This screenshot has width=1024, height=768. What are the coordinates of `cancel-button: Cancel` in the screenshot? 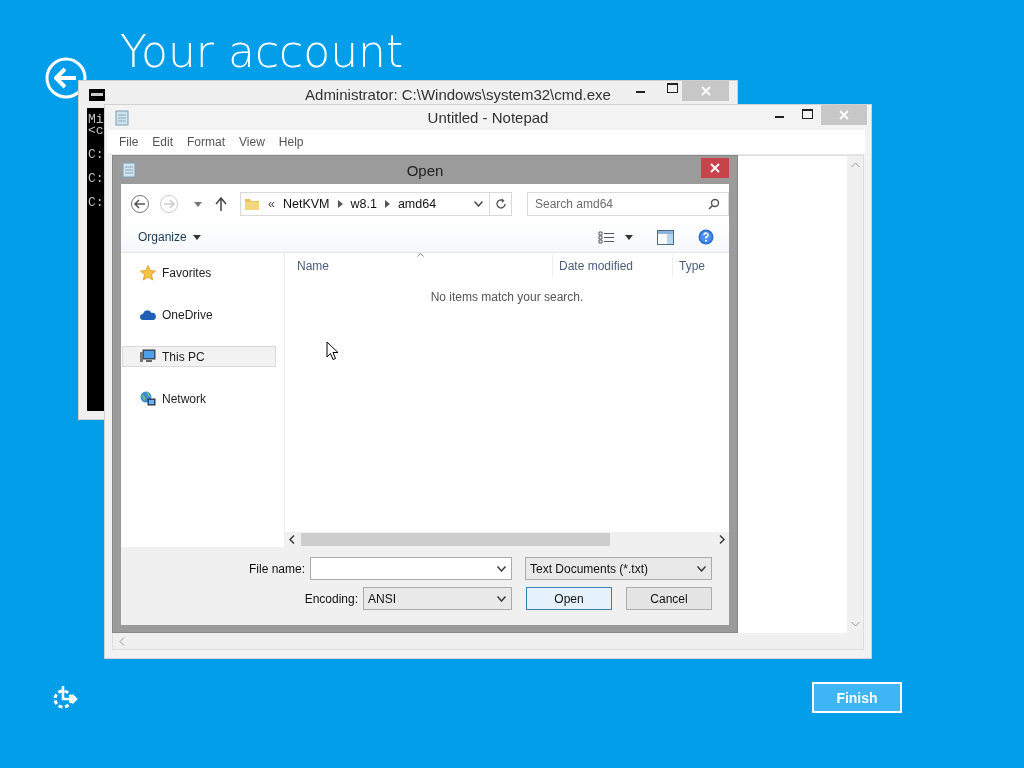 It's located at (669, 598).